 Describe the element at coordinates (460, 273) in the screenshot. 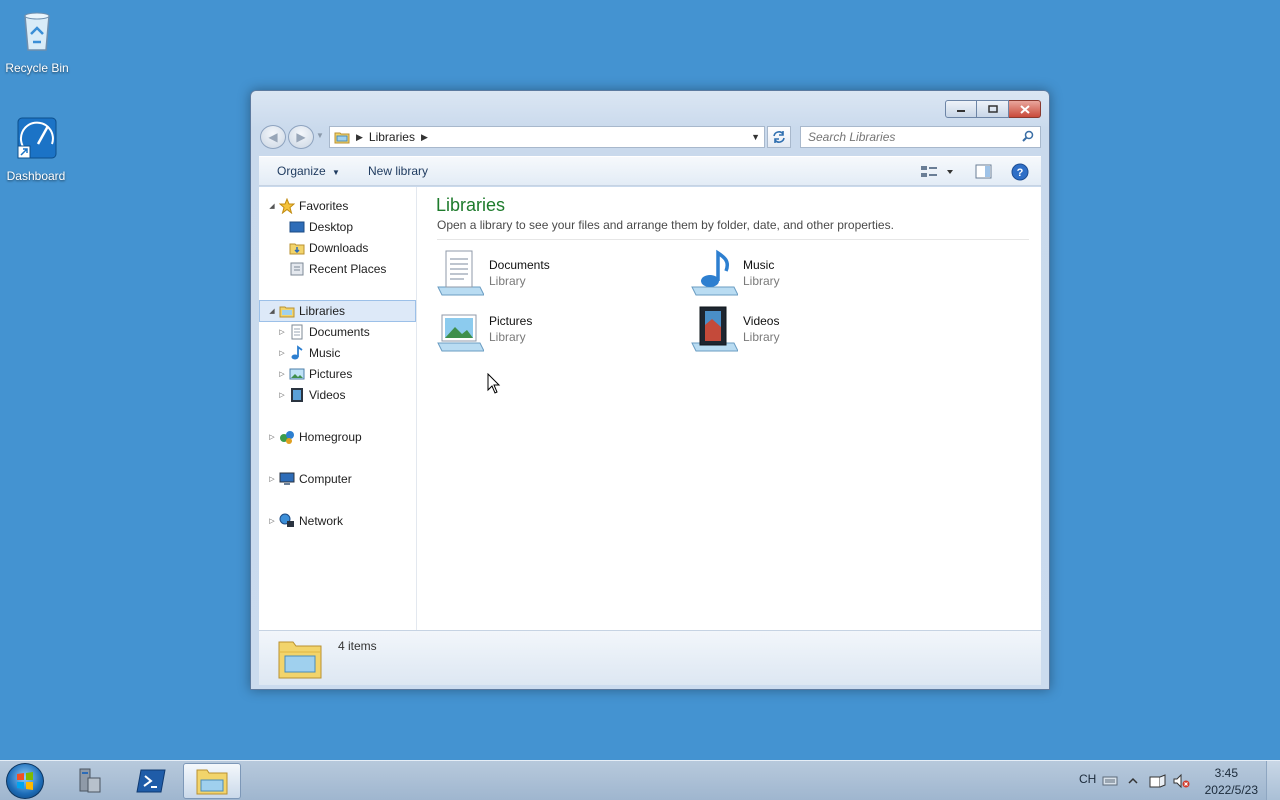

I see `documents-library-icon` at that location.